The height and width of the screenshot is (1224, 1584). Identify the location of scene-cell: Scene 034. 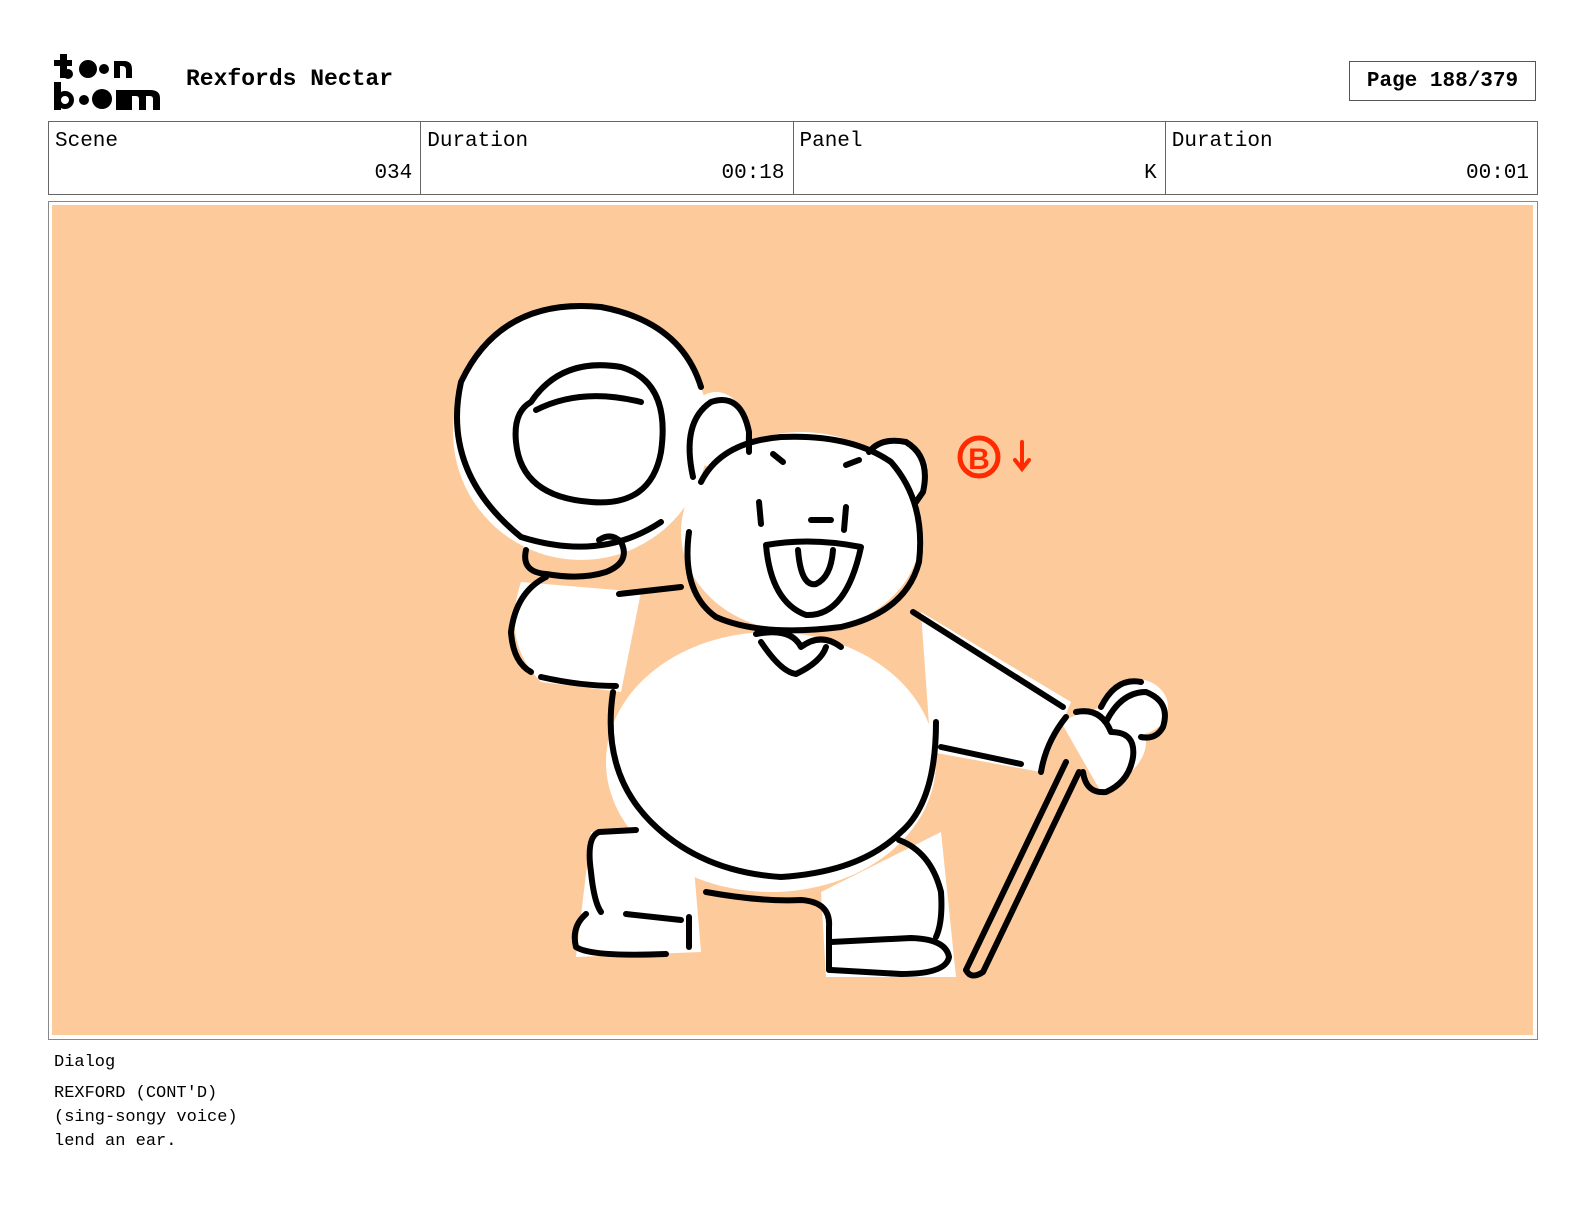
(235, 158).